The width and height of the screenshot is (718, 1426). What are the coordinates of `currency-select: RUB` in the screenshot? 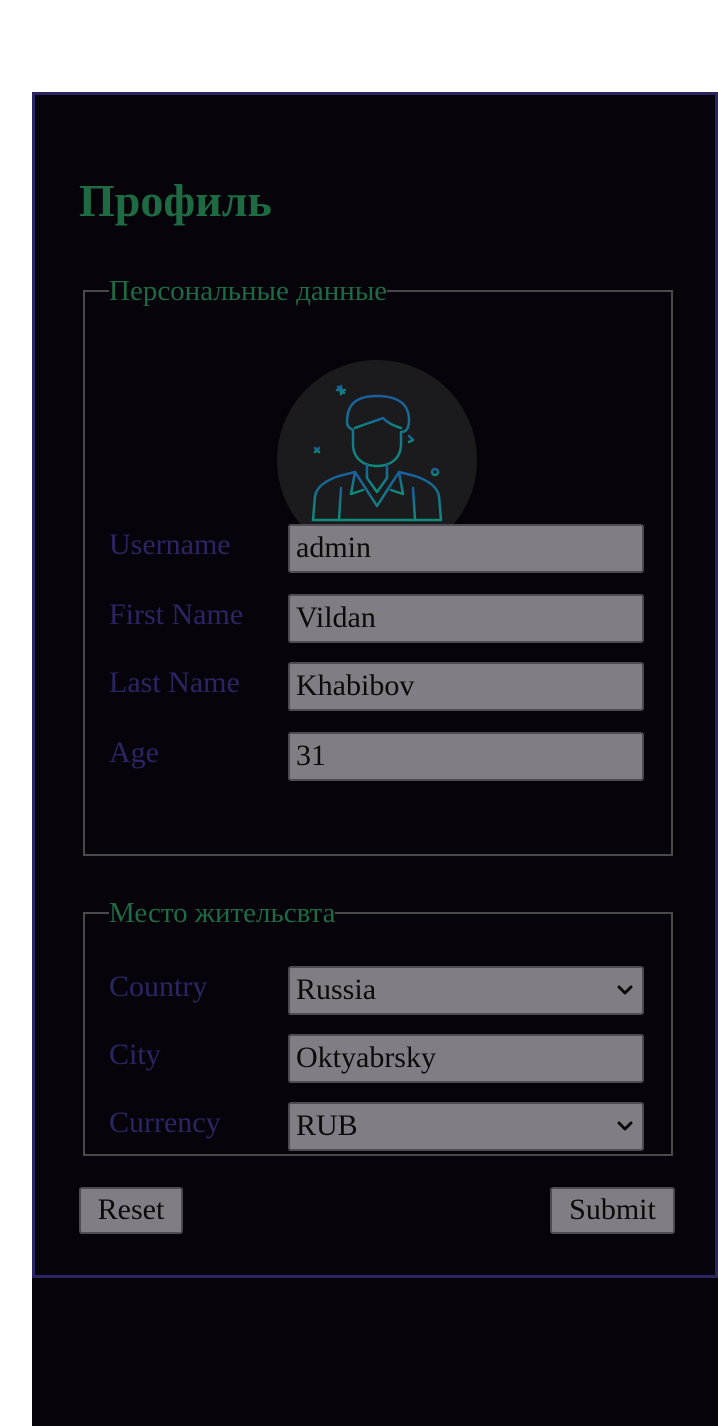 It's located at (466, 1126).